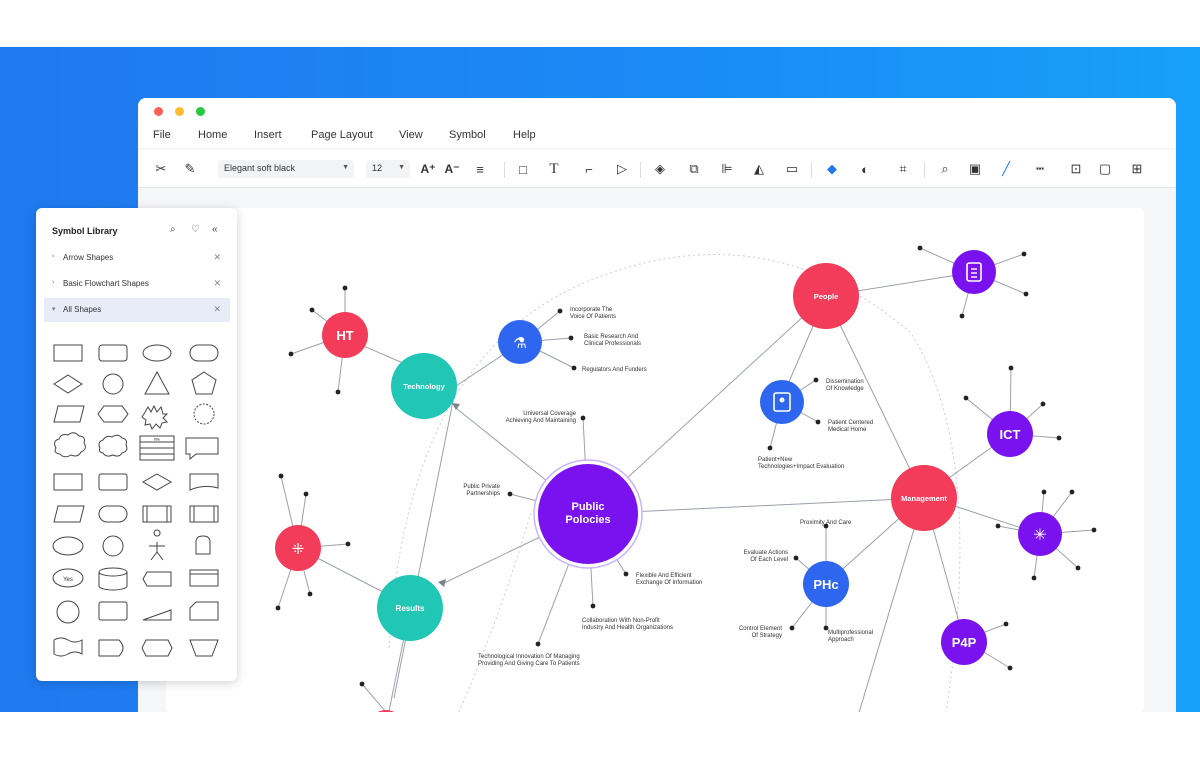 The width and height of the screenshot is (1200, 780). I want to click on menu-insert: Insert, so click(268, 135).